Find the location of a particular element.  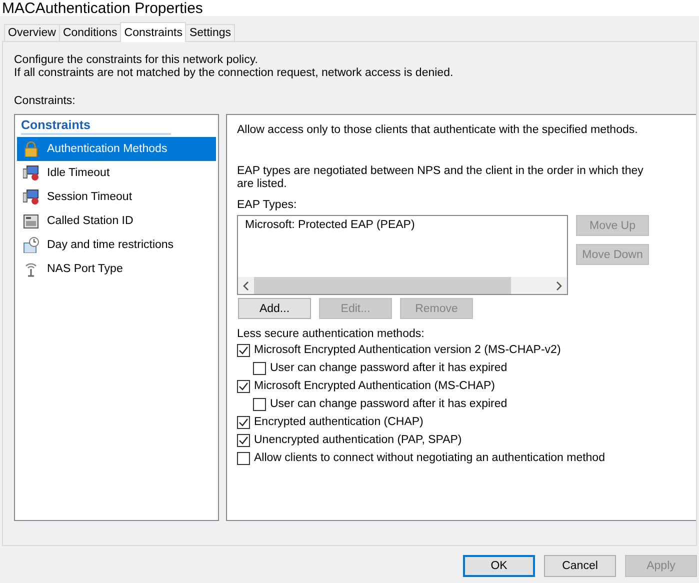

scrollbar-thumb is located at coordinates (382, 285).